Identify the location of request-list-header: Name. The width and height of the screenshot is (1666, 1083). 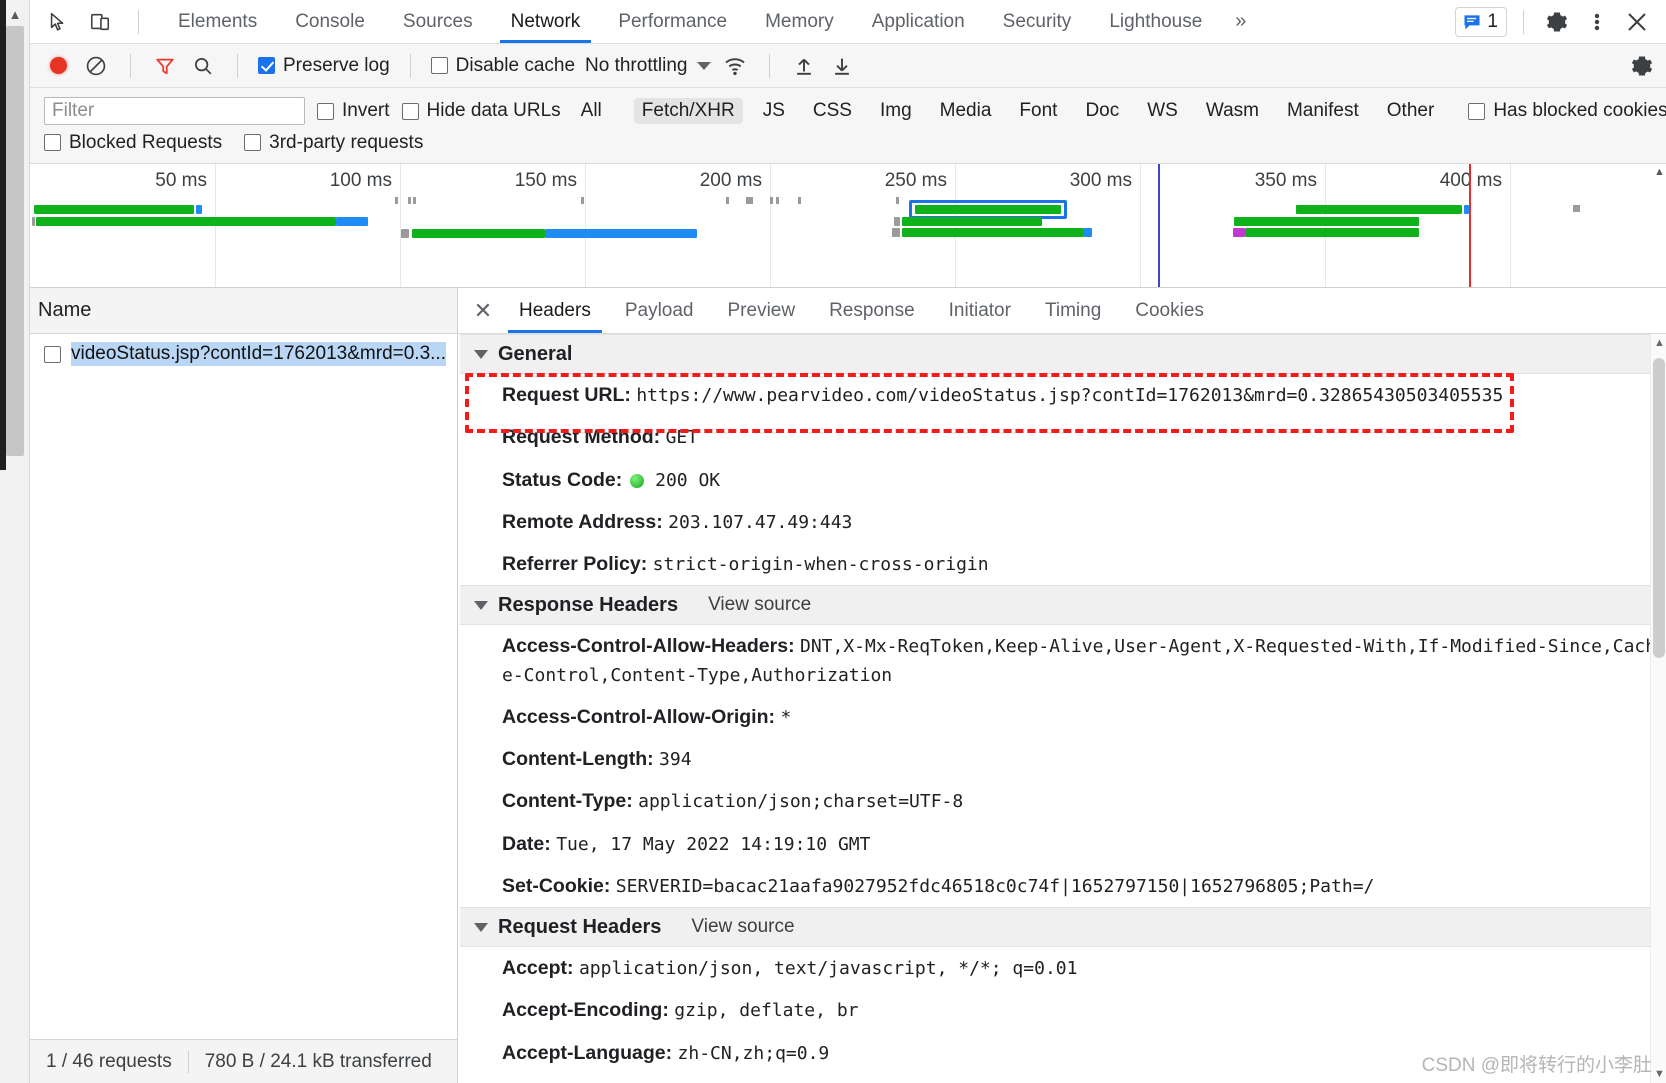
(243, 311).